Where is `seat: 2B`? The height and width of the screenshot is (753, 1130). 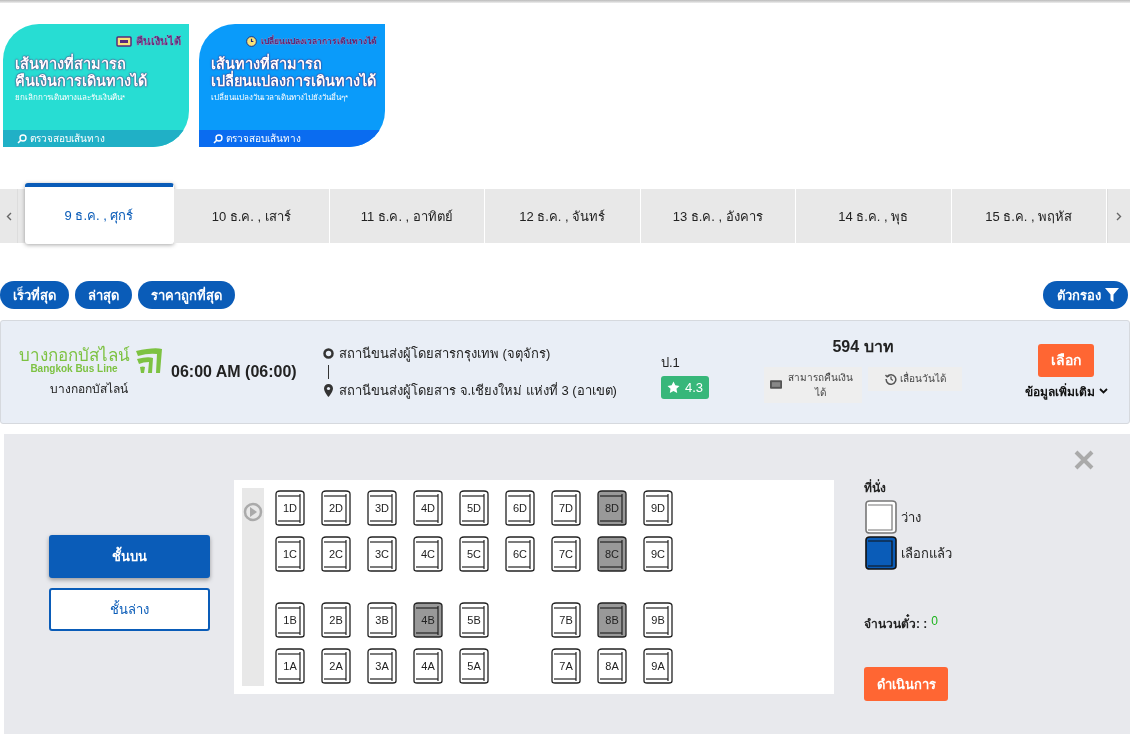 seat: 2B is located at coordinates (336, 620).